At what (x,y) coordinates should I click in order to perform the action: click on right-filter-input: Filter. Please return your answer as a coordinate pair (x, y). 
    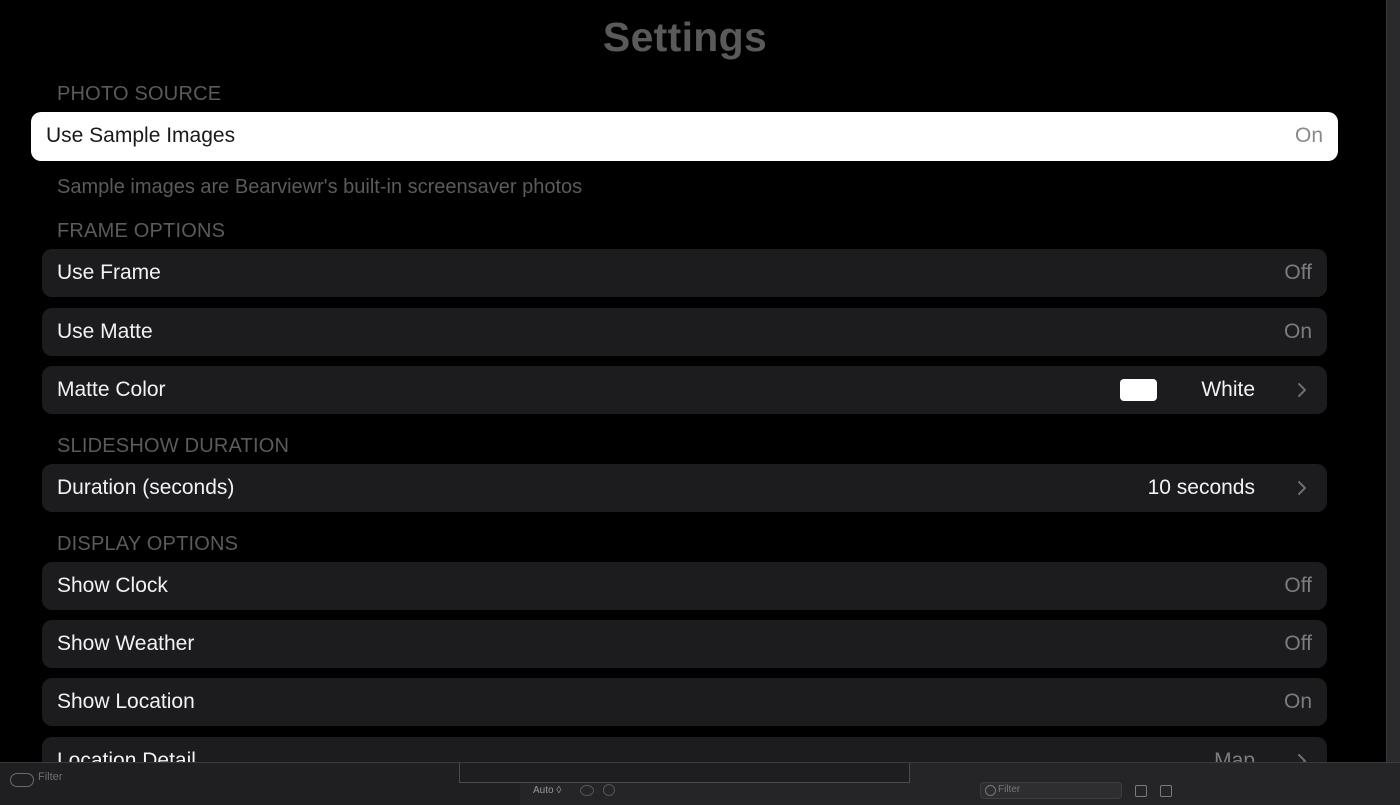
    Looking at the image, I should click on (1009, 789).